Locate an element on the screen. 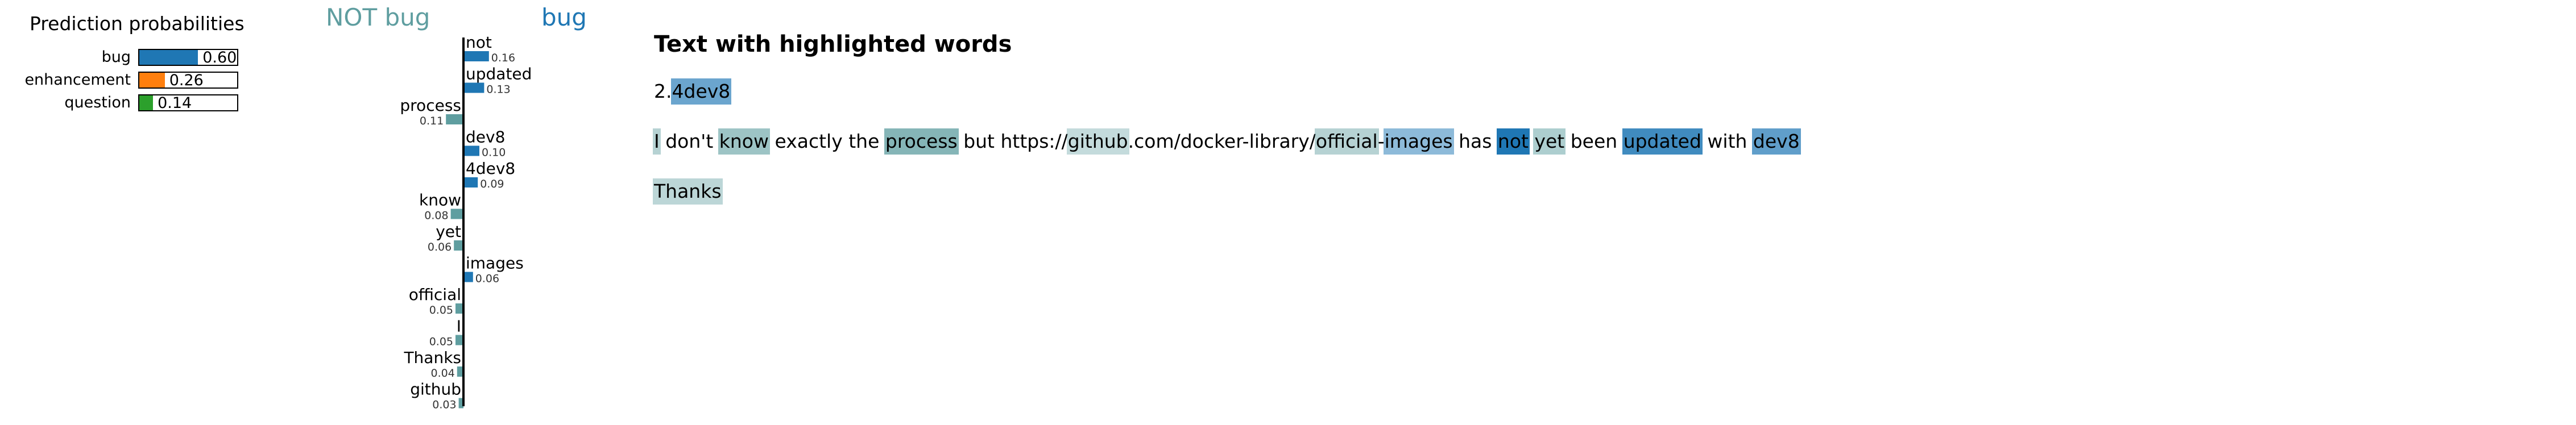  feature-value-label: 0.13 is located at coordinates (498, 90).